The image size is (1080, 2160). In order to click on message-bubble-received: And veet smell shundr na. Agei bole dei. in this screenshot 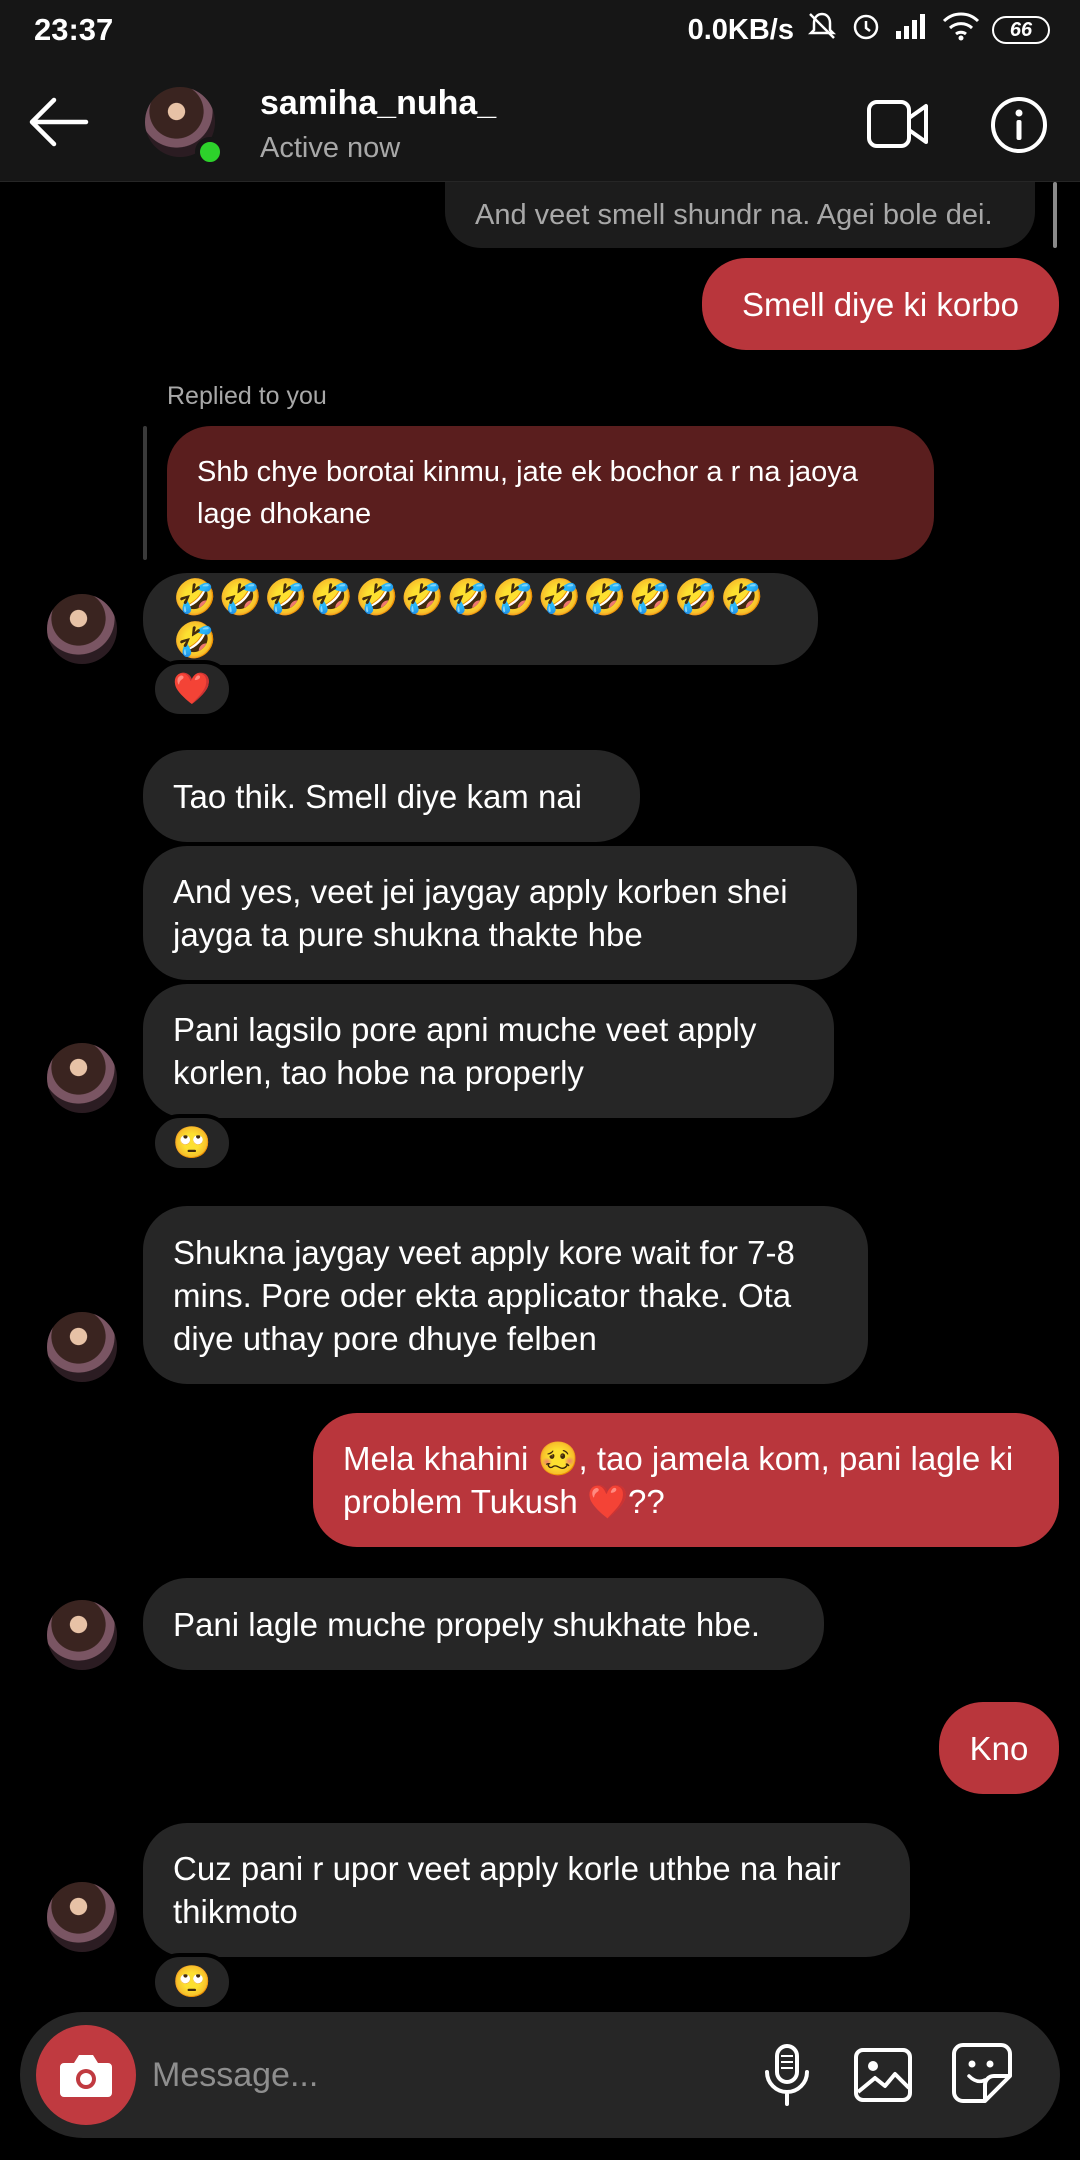, I will do `click(740, 215)`.